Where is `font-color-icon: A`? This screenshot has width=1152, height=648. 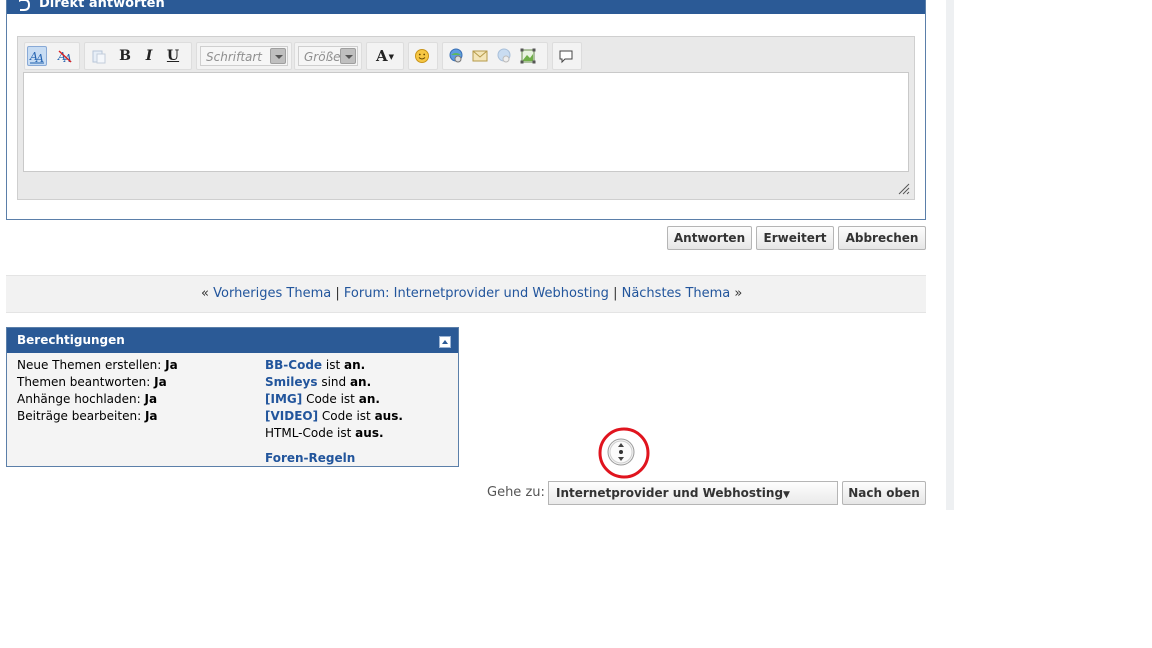 font-color-icon: A is located at coordinates (381, 56).